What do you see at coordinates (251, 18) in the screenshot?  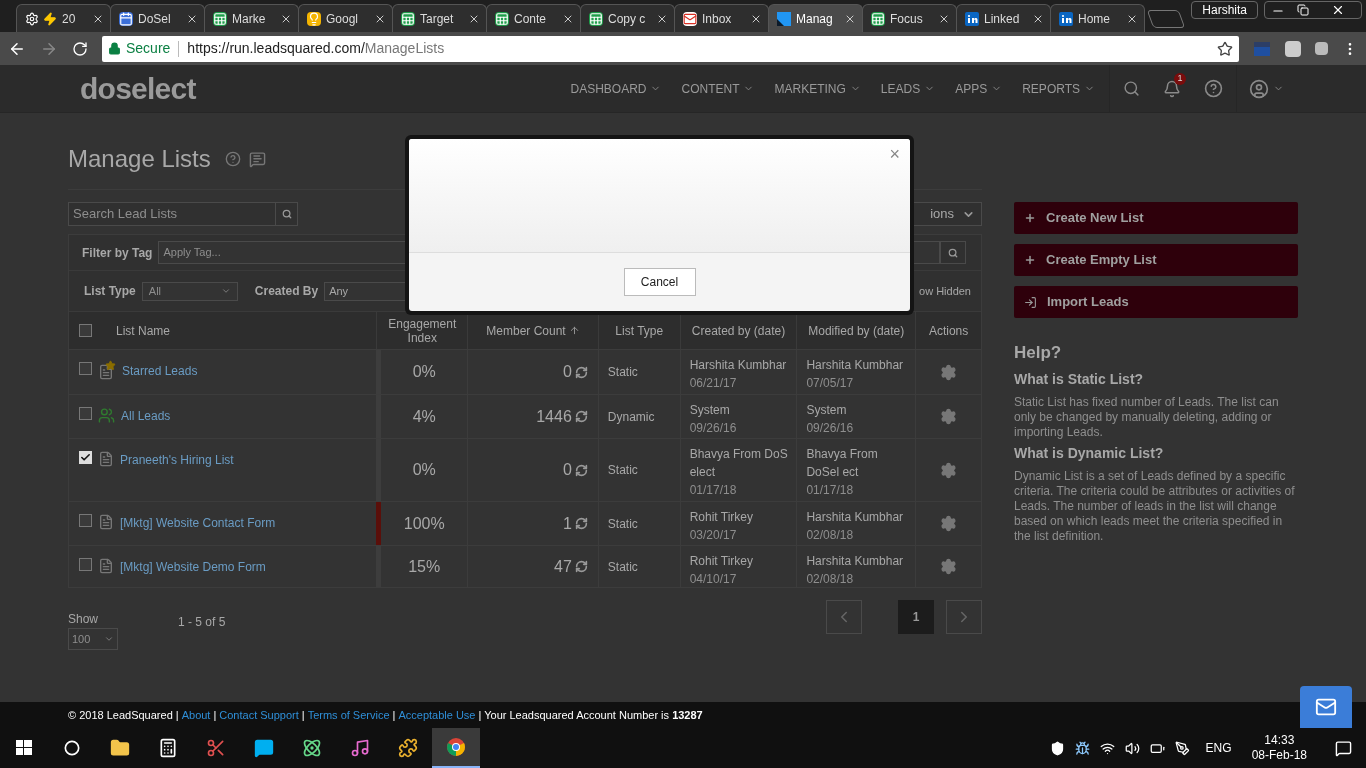 I see `browser-tab: Marke` at bounding box center [251, 18].